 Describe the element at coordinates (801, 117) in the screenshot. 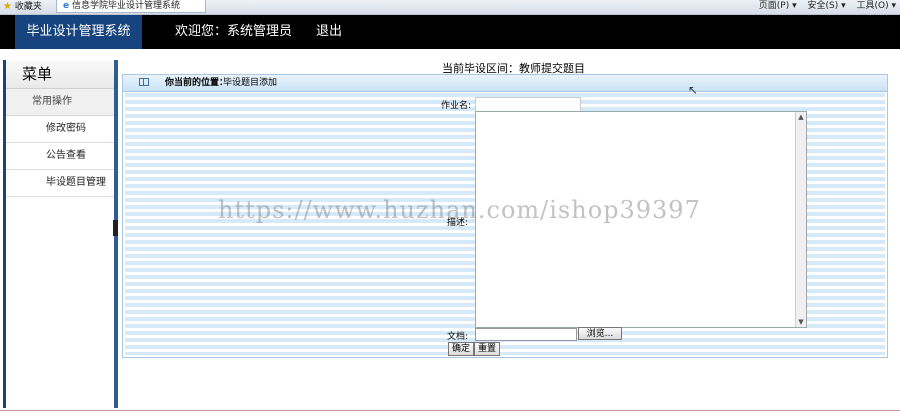

I see `scroll-up-icon: ▲` at that location.